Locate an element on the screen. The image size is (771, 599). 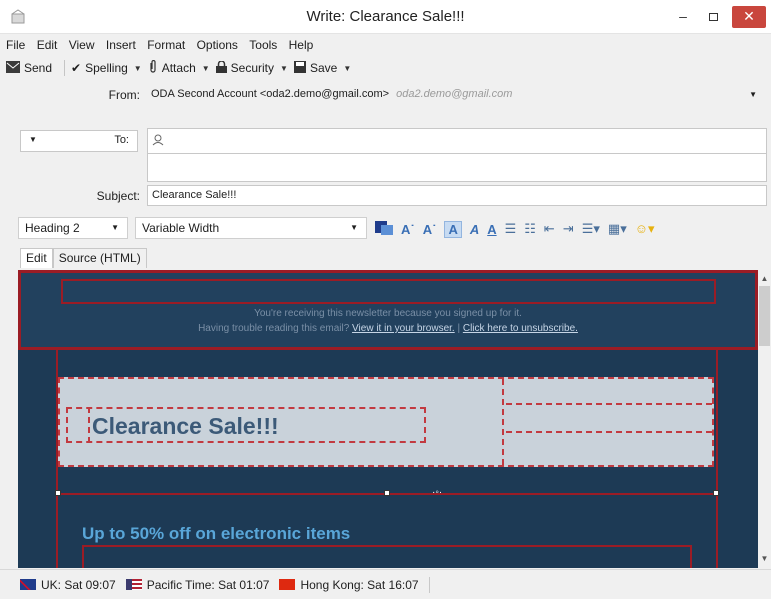
header-cell-right-bottom is located at coordinates (609, 420).